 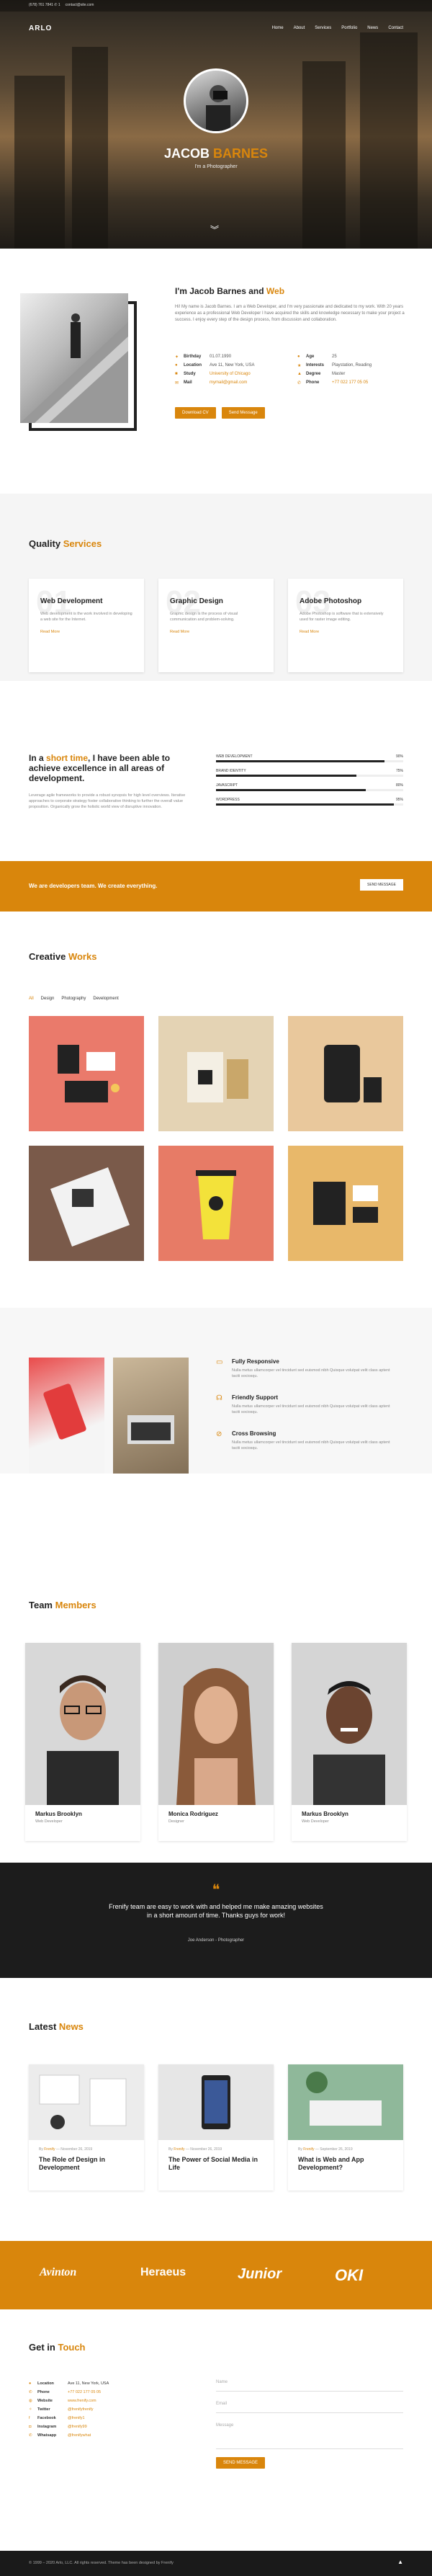 I want to click on contact-value: @frenify99, so click(x=77, y=2427).